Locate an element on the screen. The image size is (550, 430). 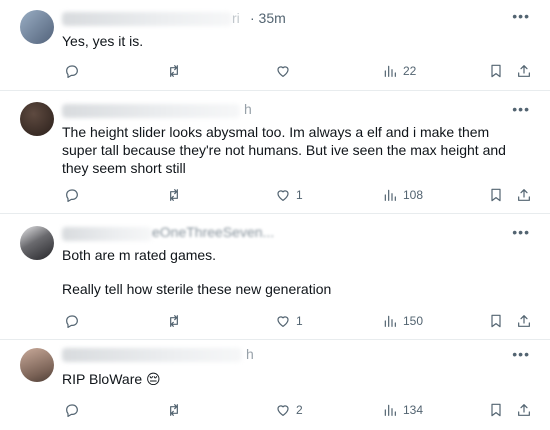
like-count: 2 is located at coordinates (299, 410).